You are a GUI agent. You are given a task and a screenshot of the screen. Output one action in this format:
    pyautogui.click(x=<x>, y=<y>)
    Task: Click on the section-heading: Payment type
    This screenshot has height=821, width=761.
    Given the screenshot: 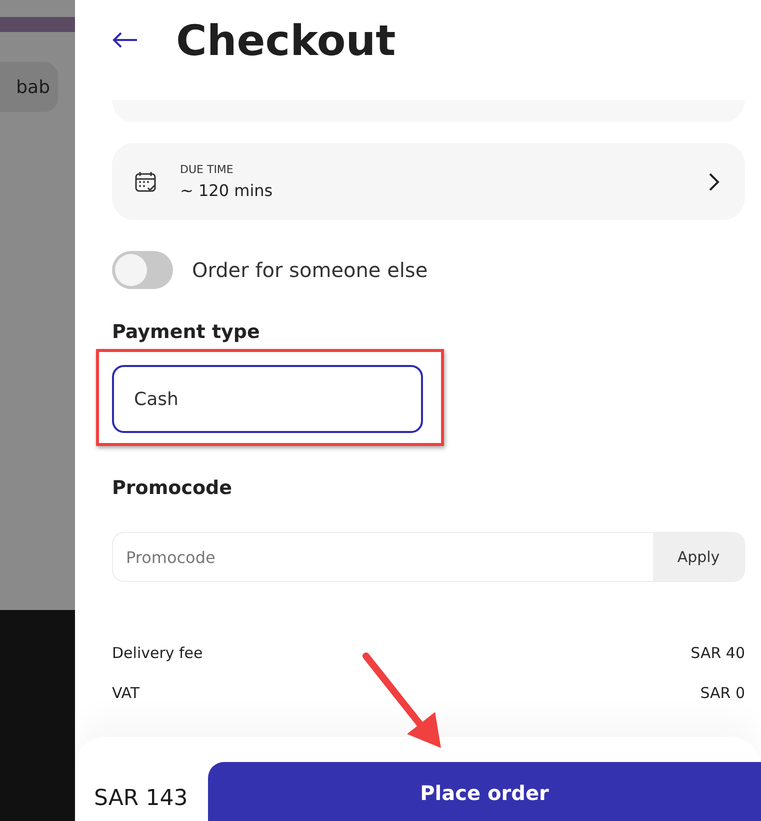 What is the action you would take?
    pyautogui.click(x=186, y=332)
    